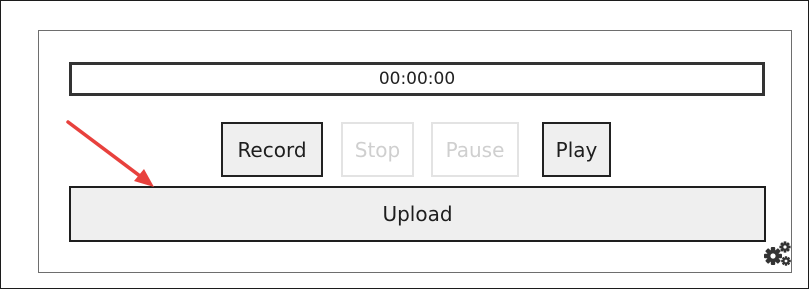 Image resolution: width=809 pixels, height=289 pixels. I want to click on stop-button: Stop, so click(377, 149).